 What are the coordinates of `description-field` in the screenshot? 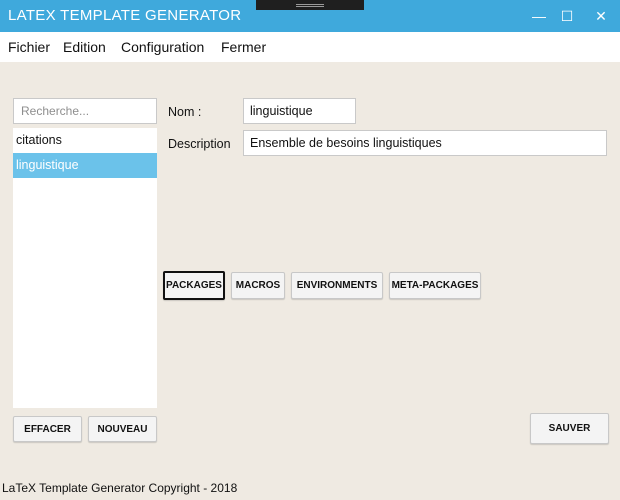 It's located at (425, 143).